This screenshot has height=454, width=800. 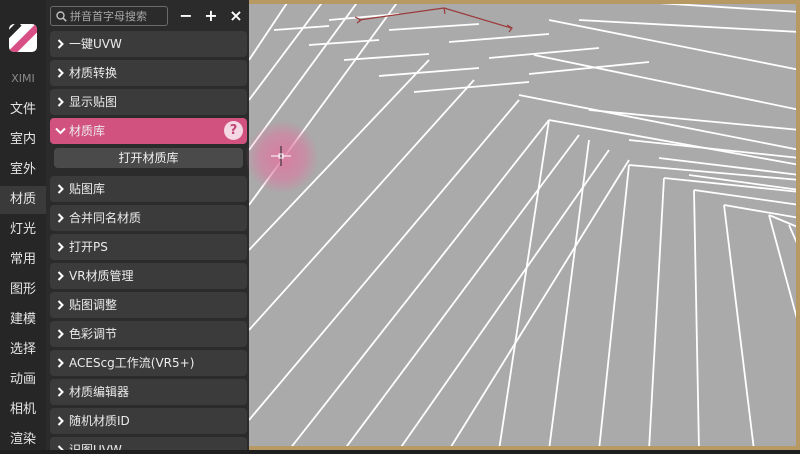 What do you see at coordinates (148, 218) in the screenshot?
I see `panel-item-merge-same-material: 合并同名材质` at bounding box center [148, 218].